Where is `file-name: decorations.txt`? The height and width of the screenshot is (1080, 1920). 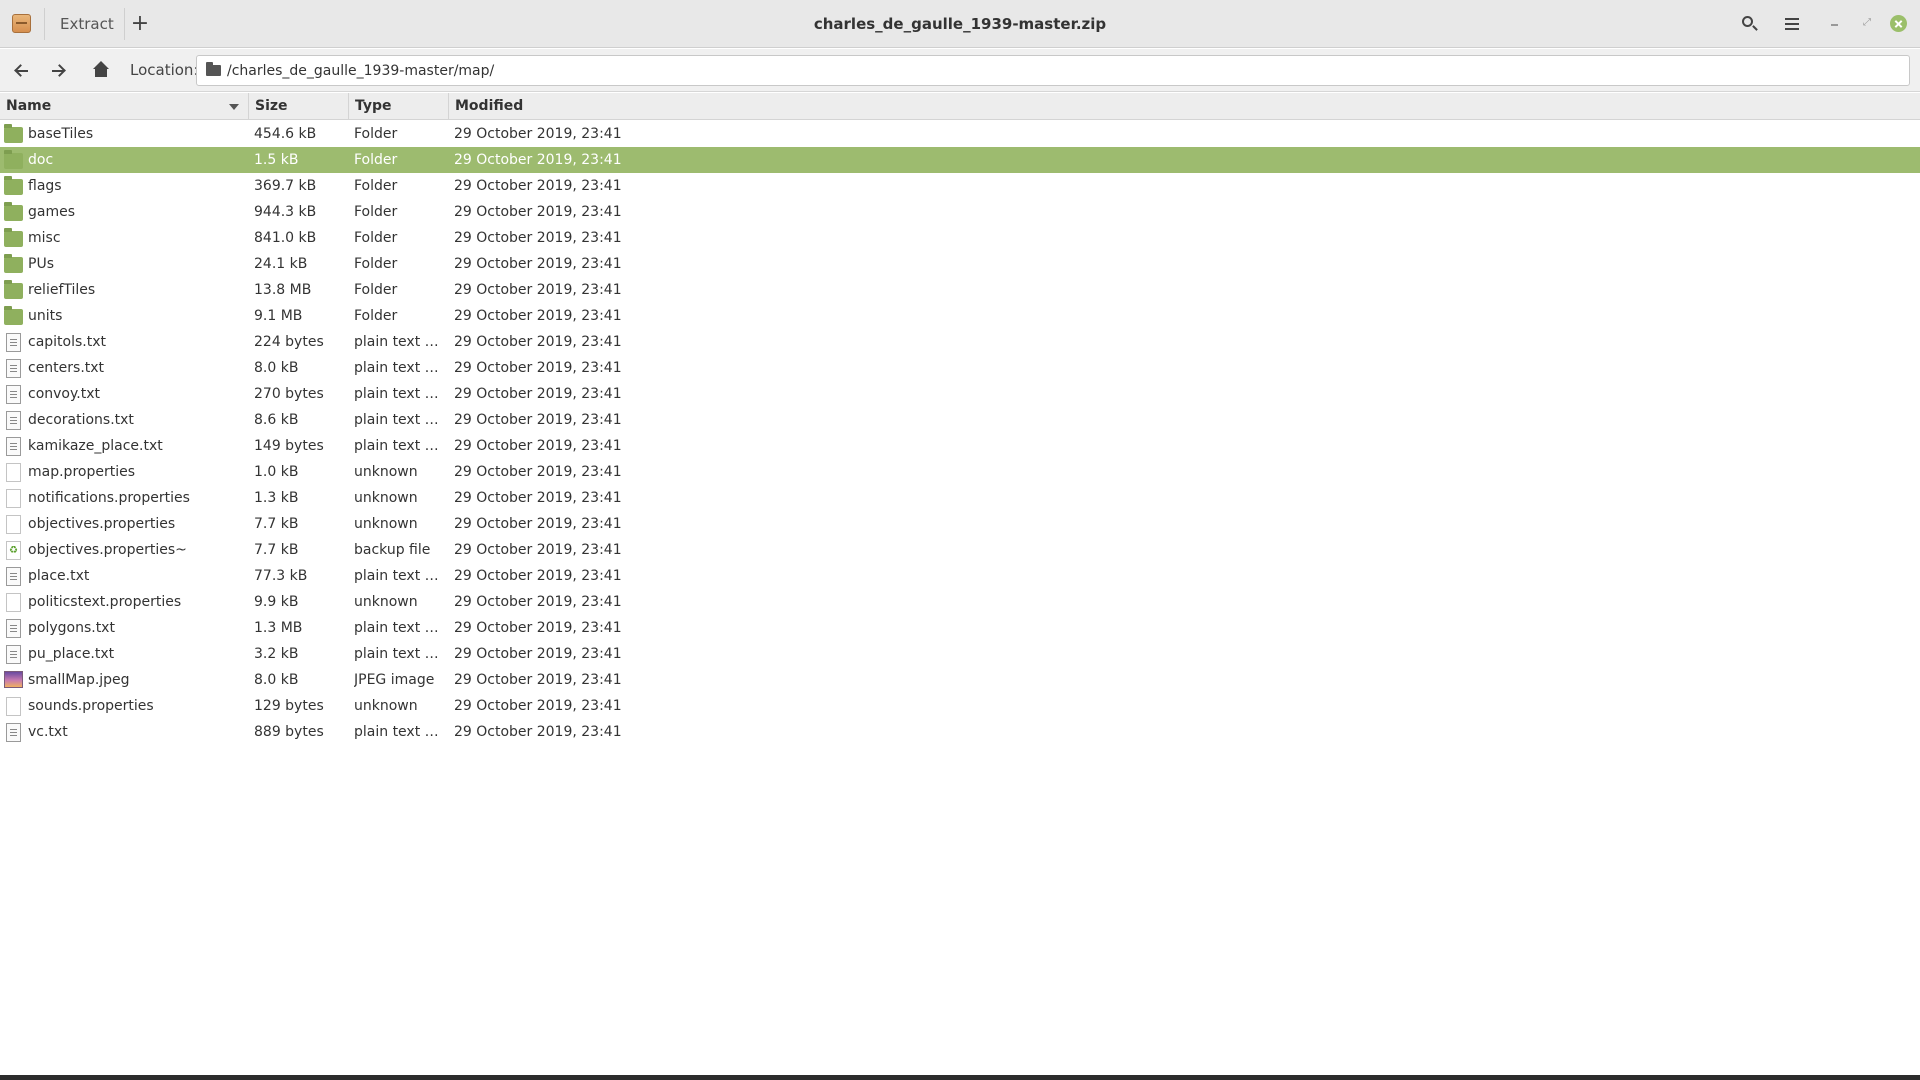 file-name: decorations.txt is located at coordinates (81, 420).